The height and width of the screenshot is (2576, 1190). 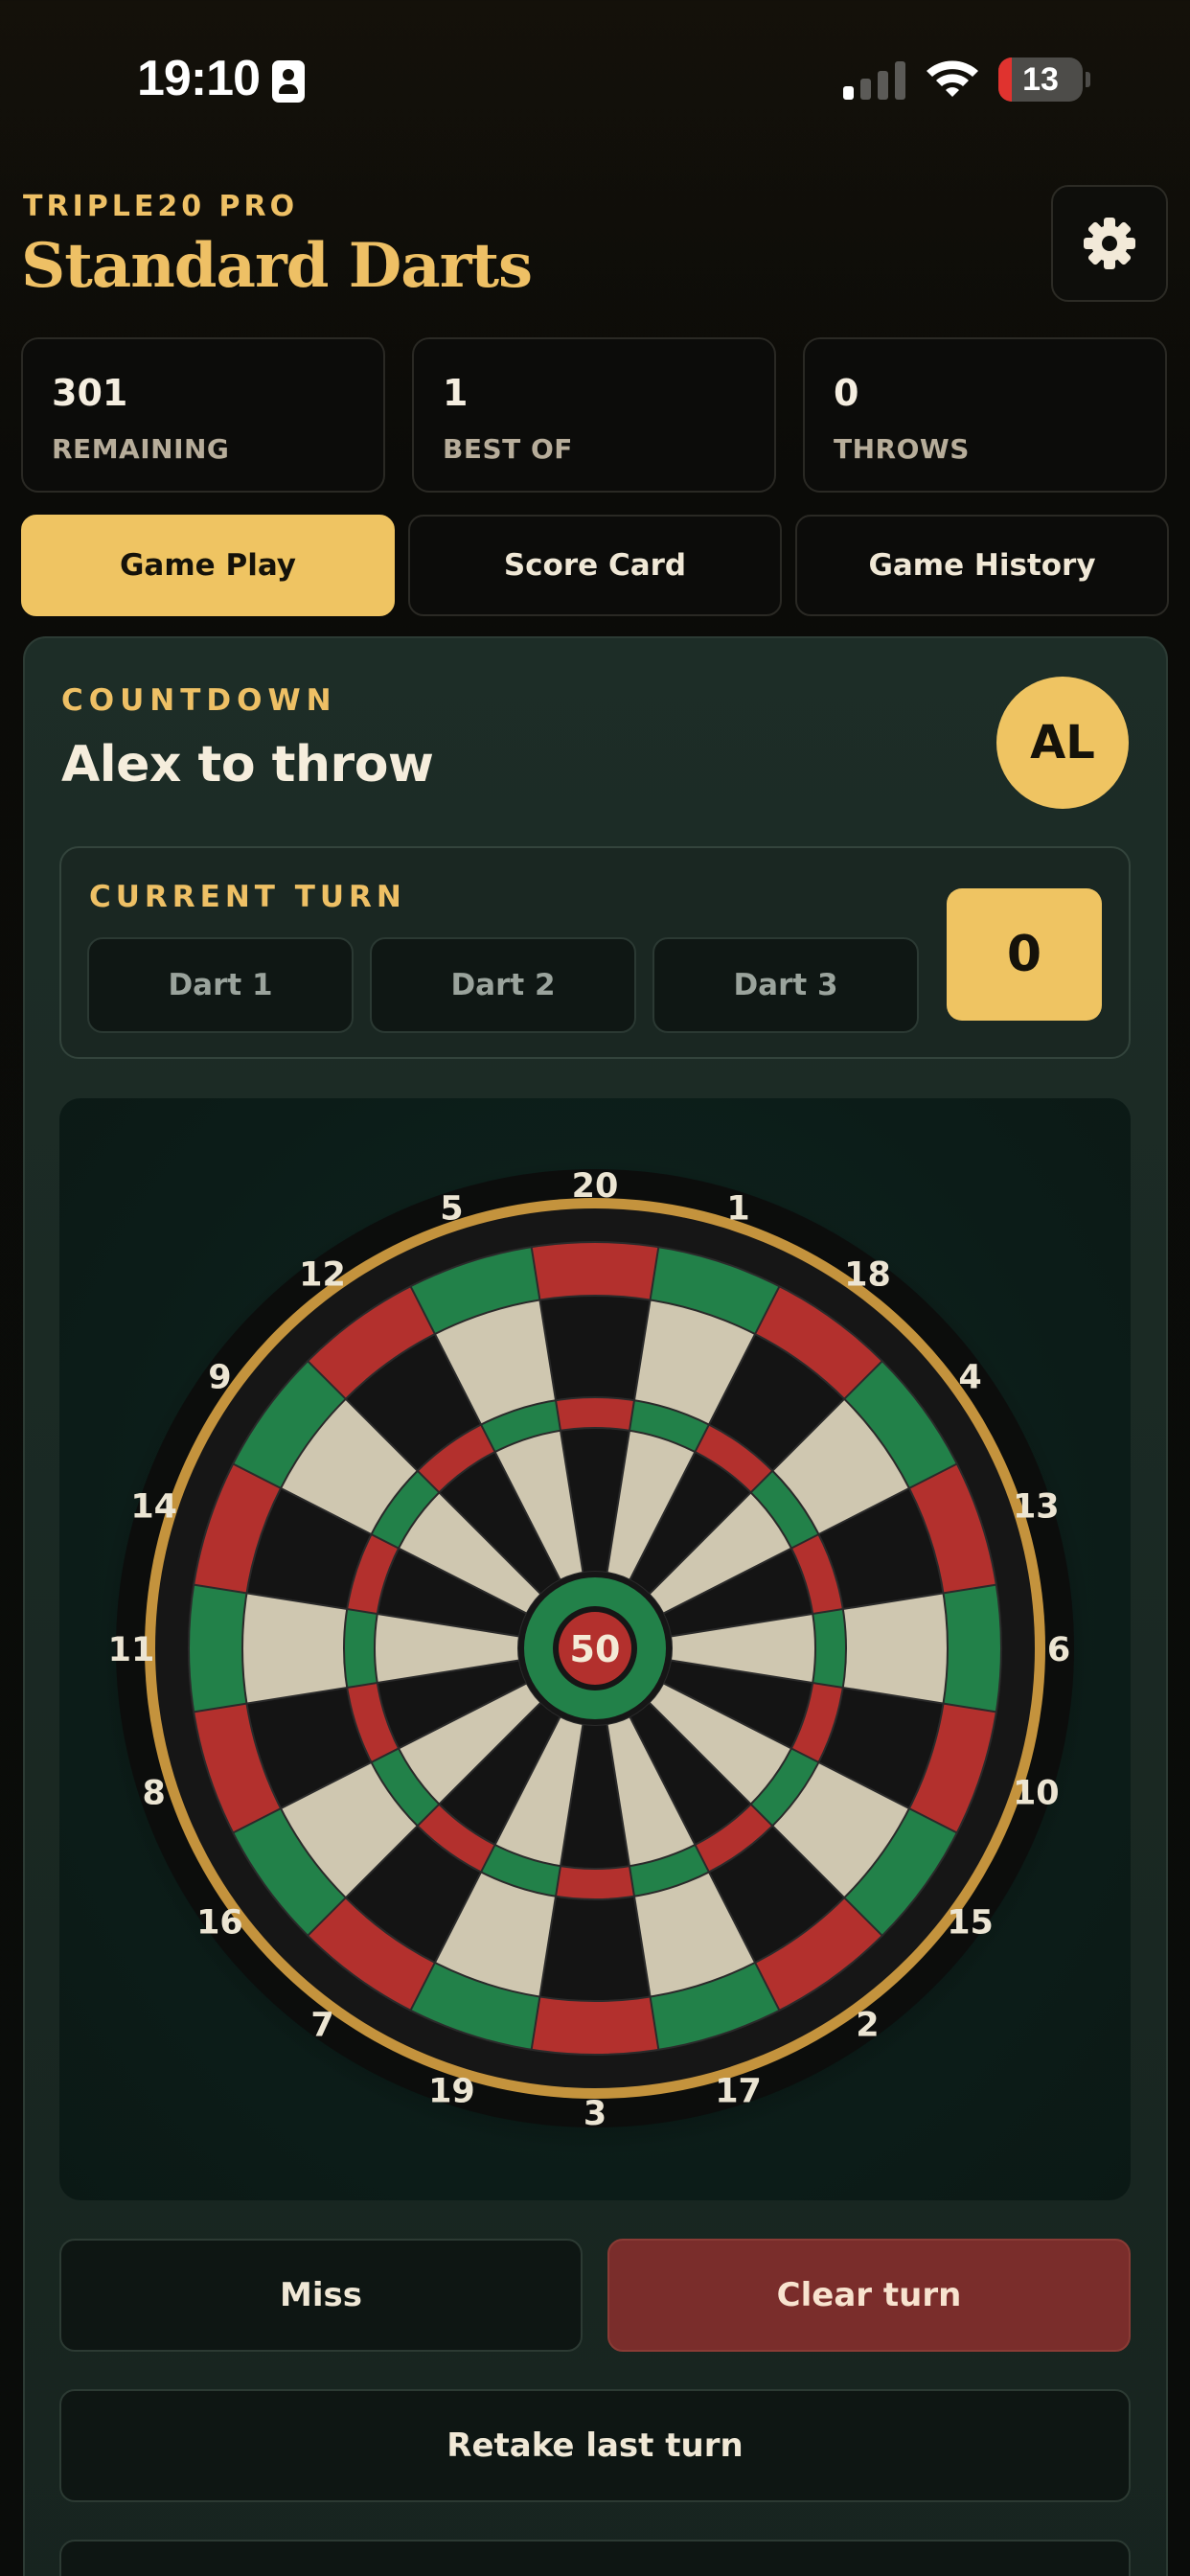 What do you see at coordinates (971, 1922) in the screenshot?
I see `board-number-15: 15` at bounding box center [971, 1922].